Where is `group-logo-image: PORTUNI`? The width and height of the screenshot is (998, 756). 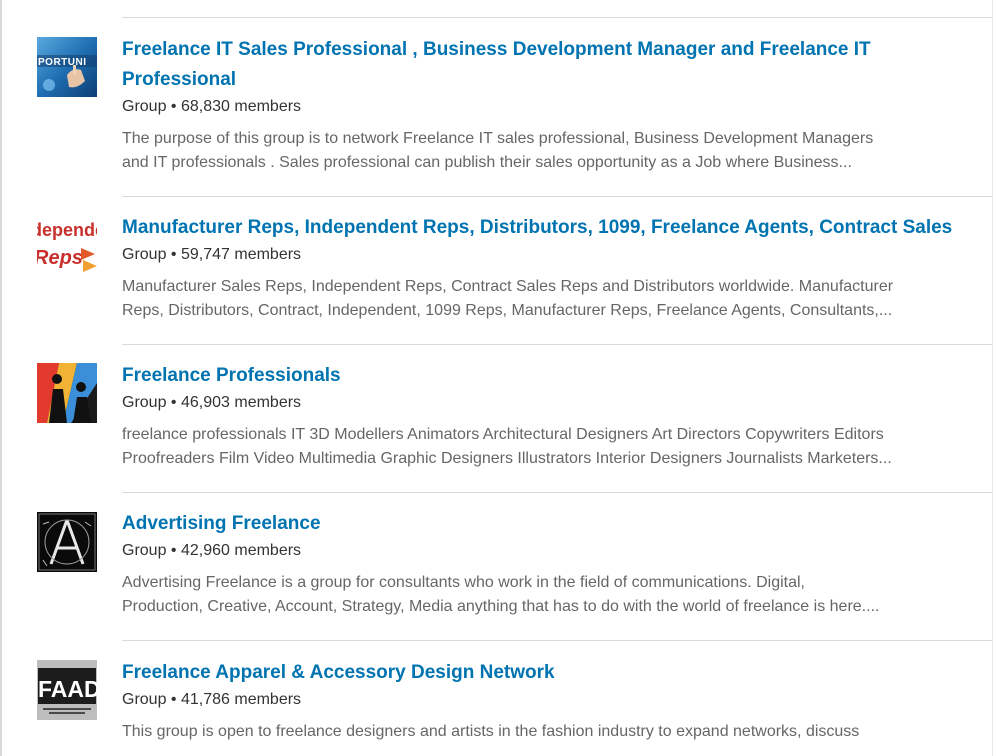 group-logo-image: PORTUNI is located at coordinates (67, 67).